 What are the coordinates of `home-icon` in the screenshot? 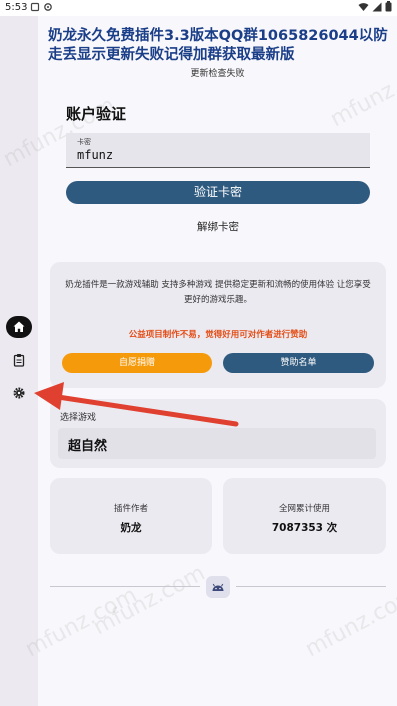 It's located at (19, 326).